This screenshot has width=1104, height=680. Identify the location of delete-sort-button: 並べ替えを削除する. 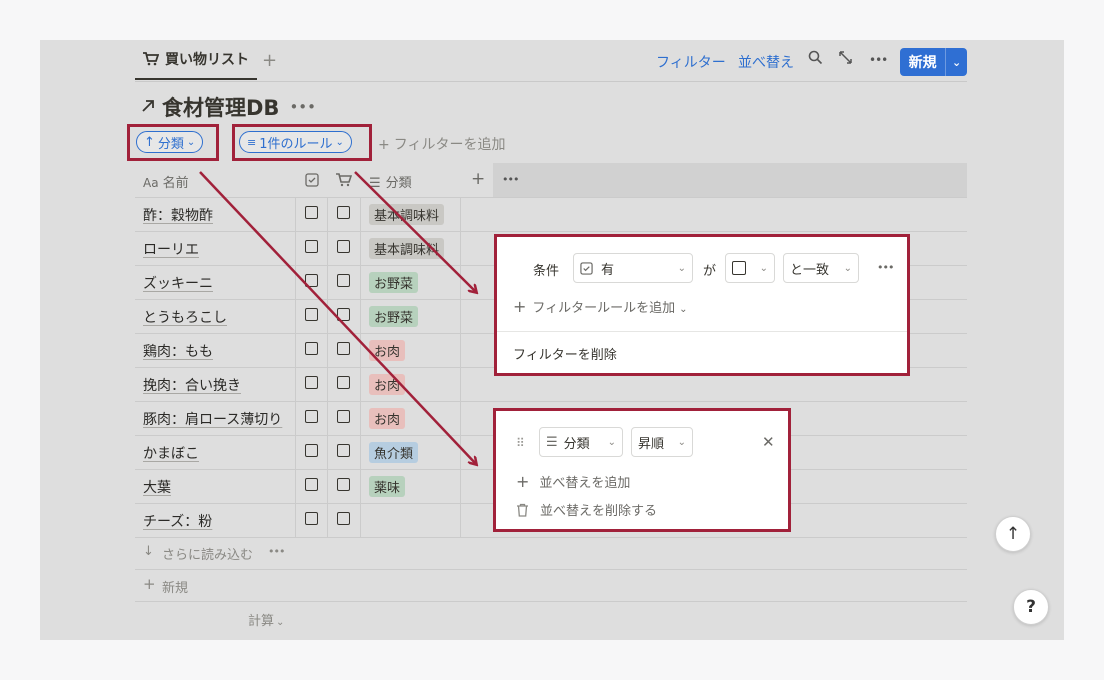
(586, 509).